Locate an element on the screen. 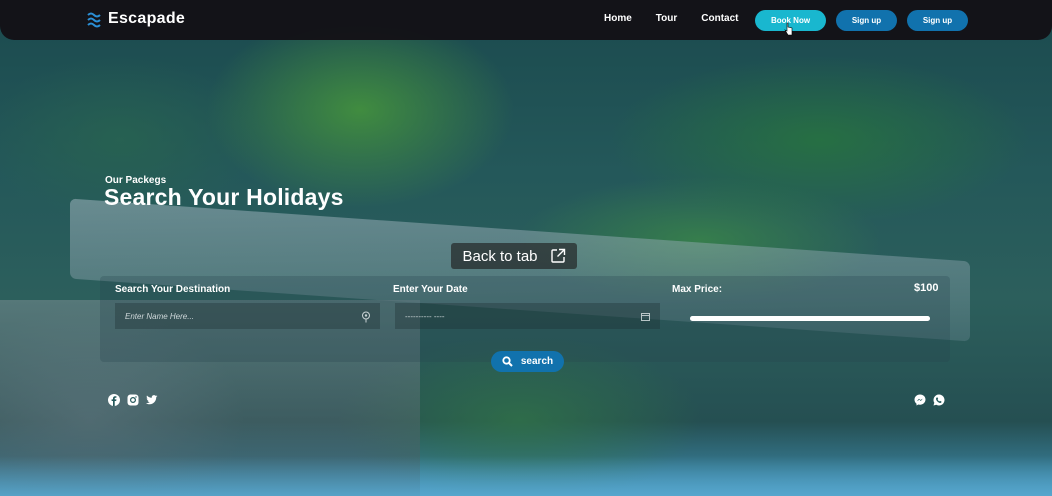 This screenshot has height=496, width=1052. back-to-tab-button: Back to tab is located at coordinates (514, 256).